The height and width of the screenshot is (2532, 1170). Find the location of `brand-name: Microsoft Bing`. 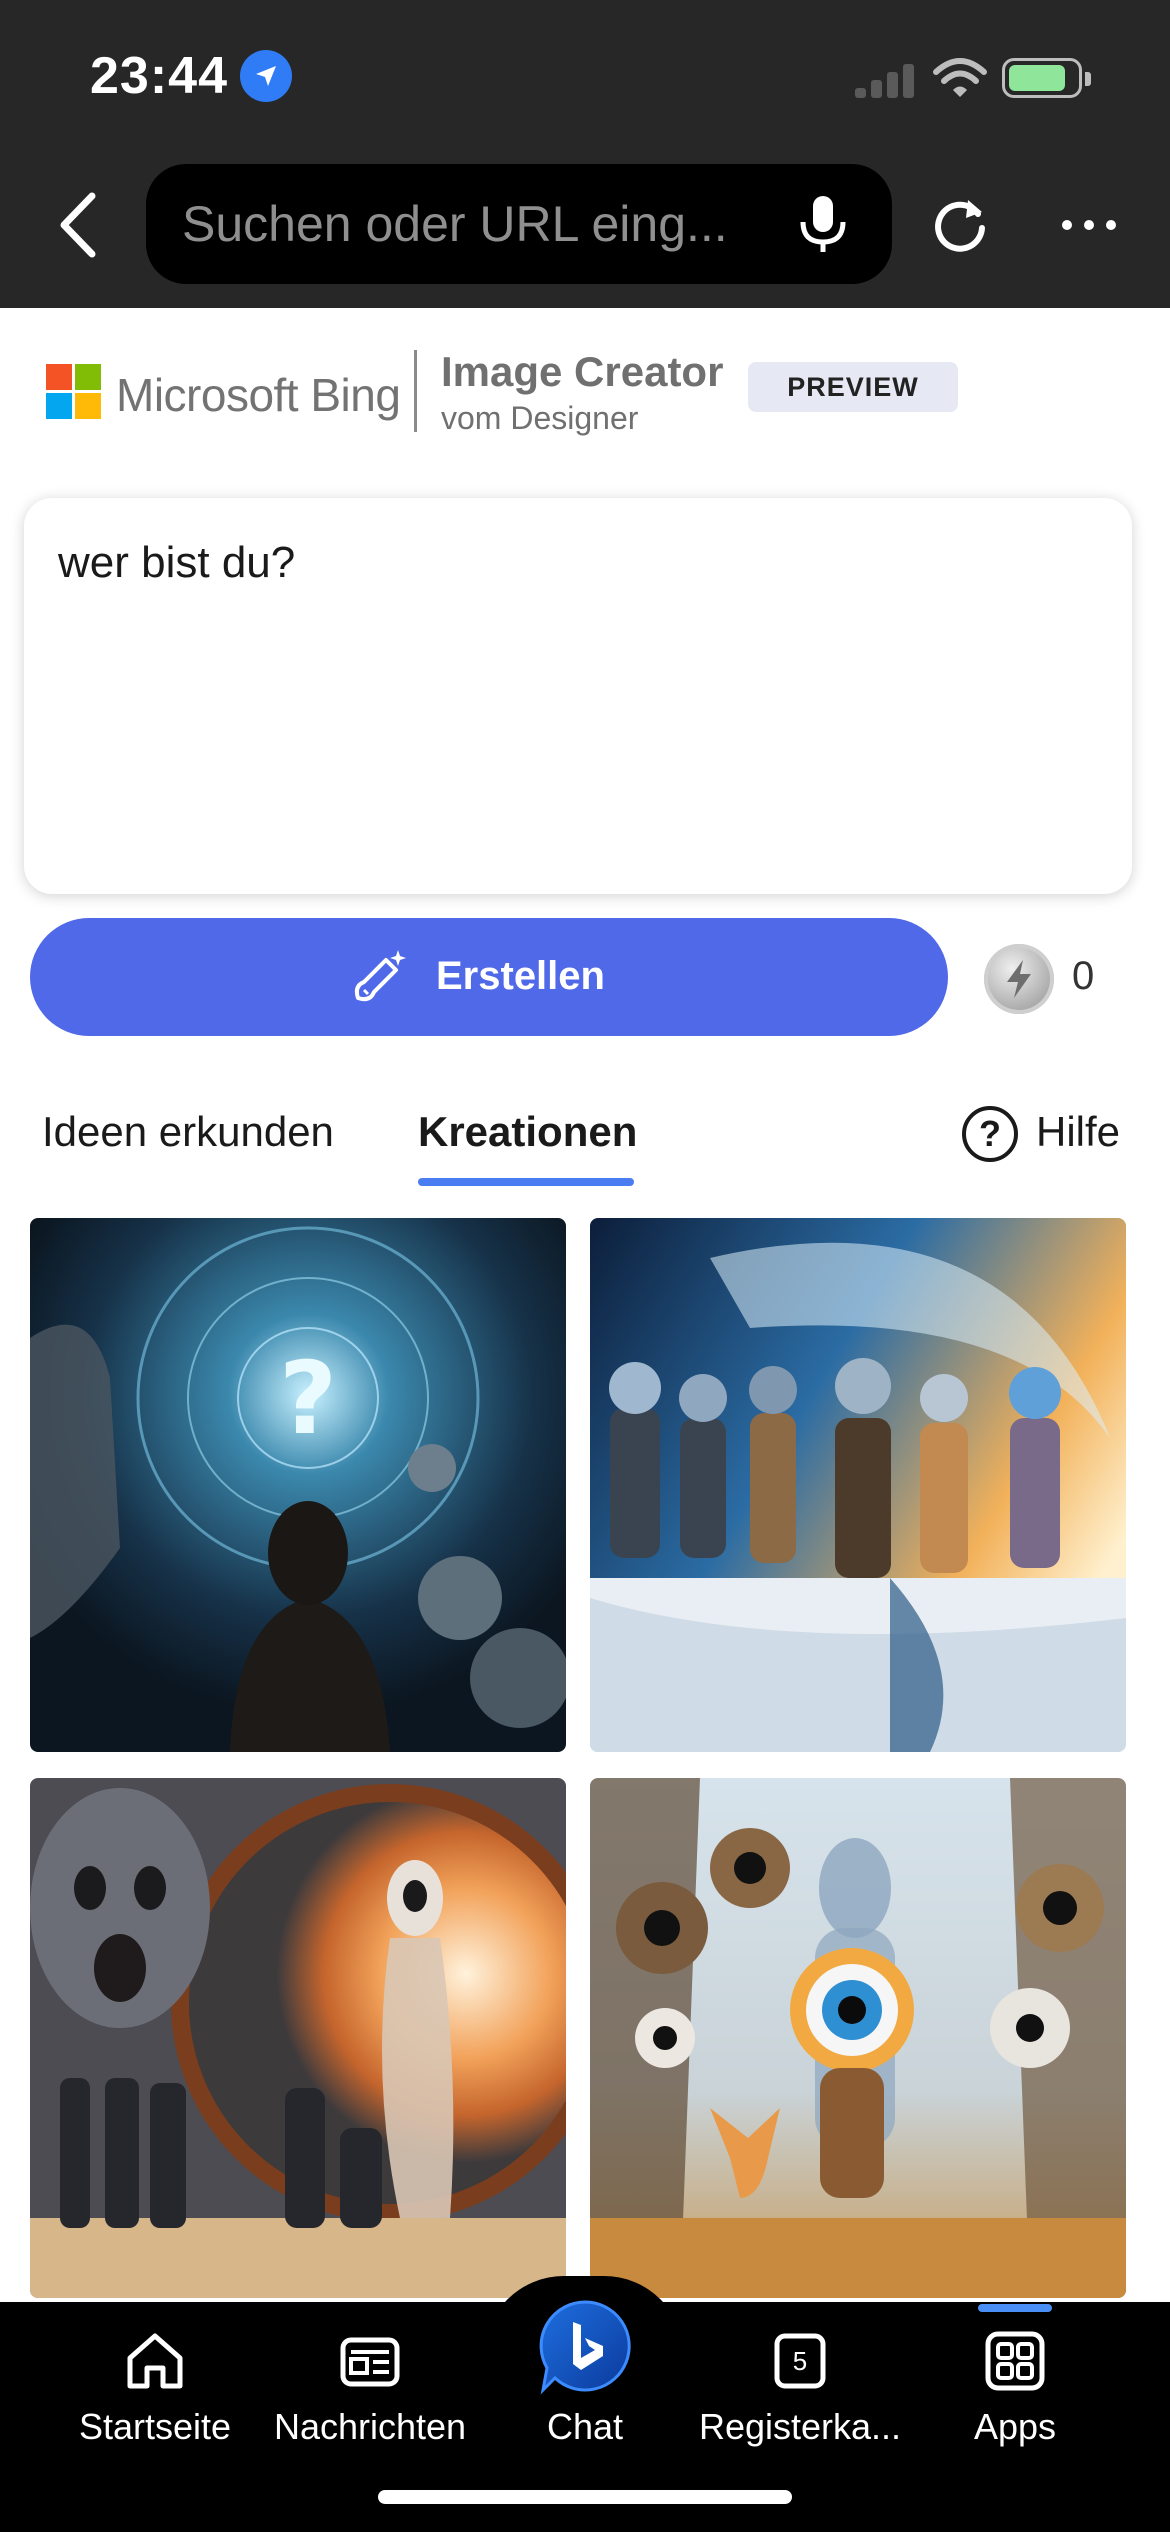

brand-name: Microsoft Bing is located at coordinates (258, 395).